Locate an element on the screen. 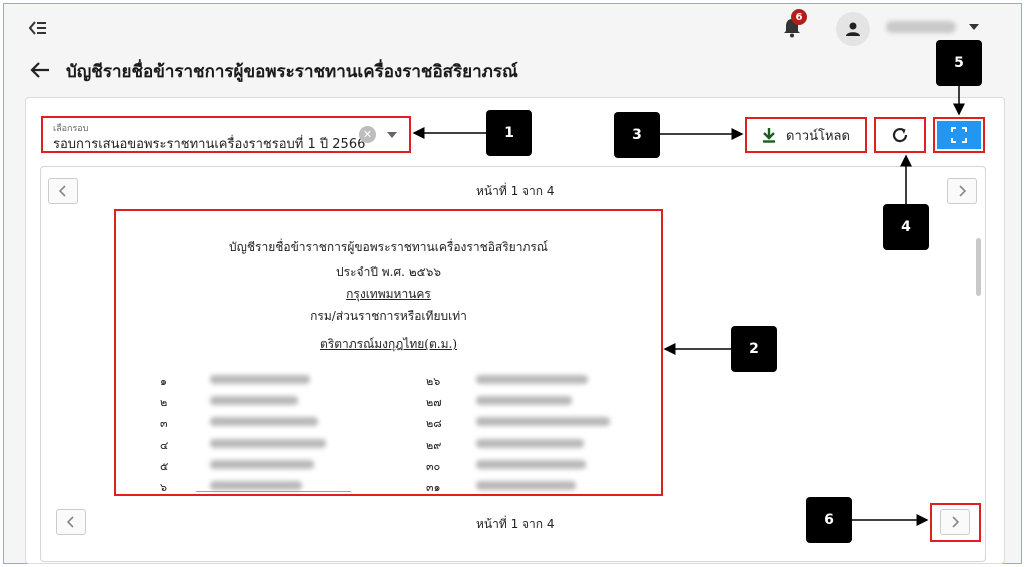 Image resolution: width=1025 pixels, height=567 pixels. callout-2: 2 is located at coordinates (754, 349).